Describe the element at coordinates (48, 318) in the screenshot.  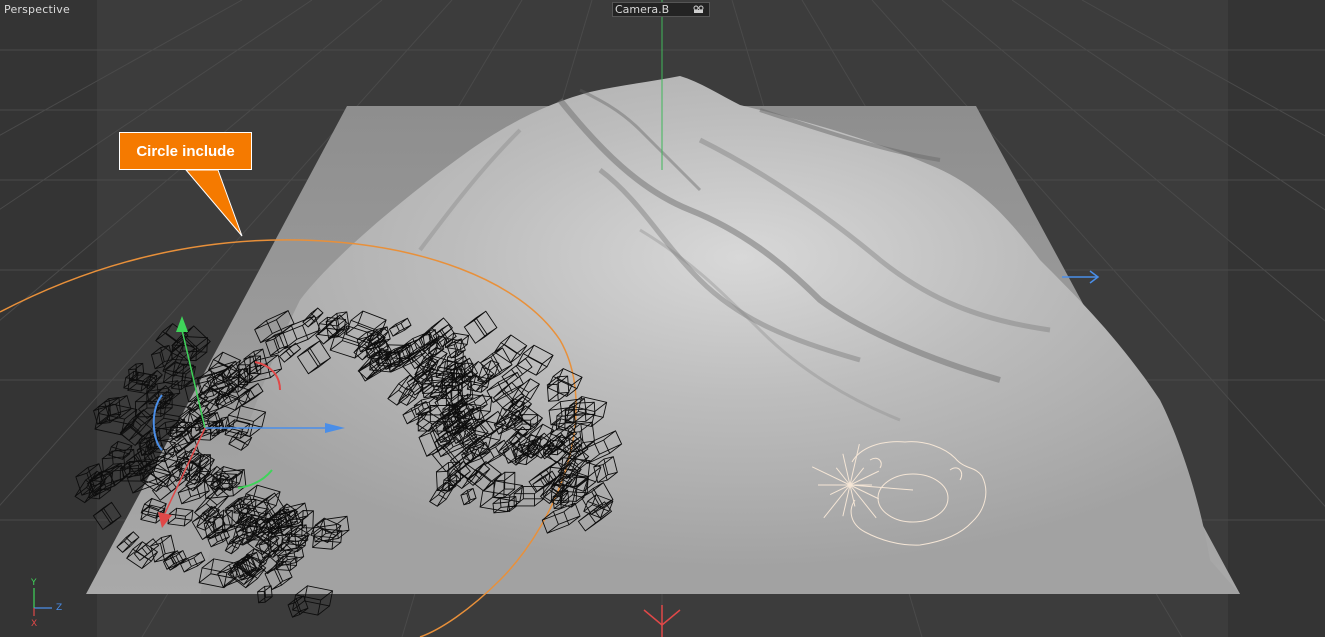
I see `viewport-left-margin` at that location.